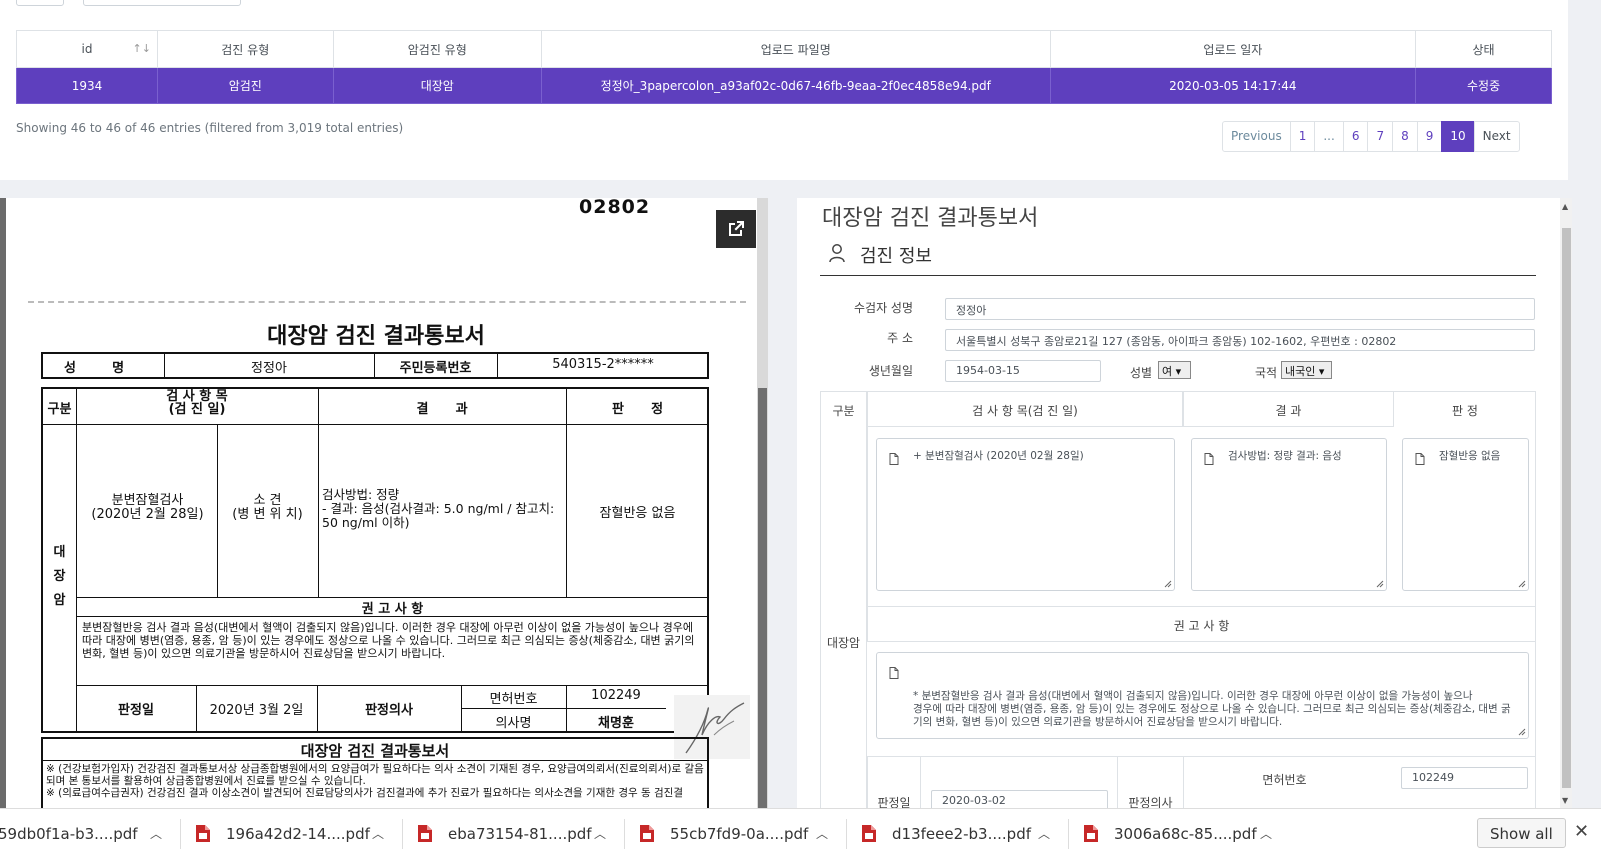  What do you see at coordinates (637, 513) in the screenshot?
I see `document-verdict-text: 잠혈반응 없음` at bounding box center [637, 513].